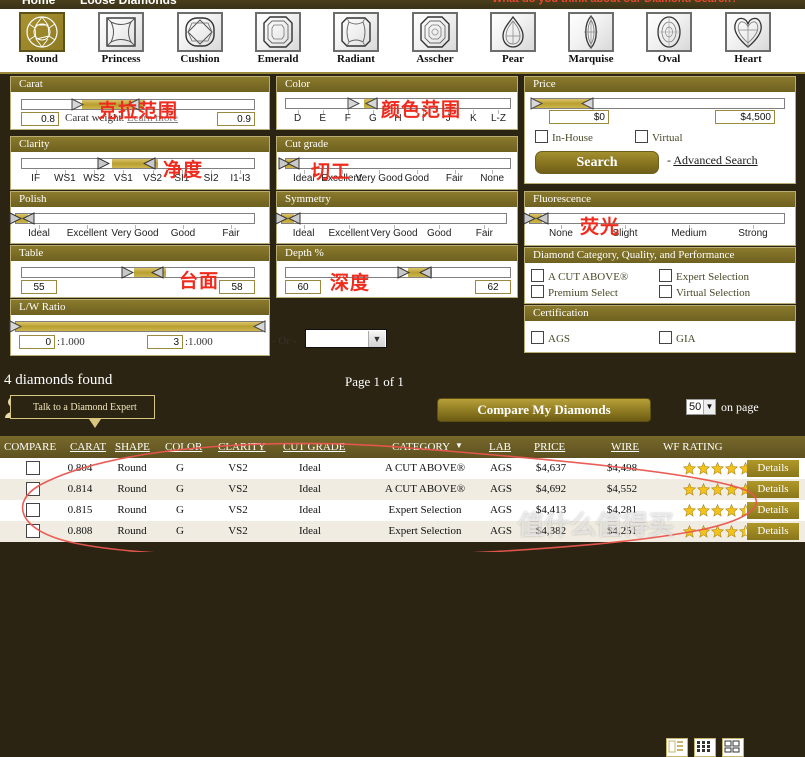  I want to click on list-view-icon, so click(677, 747).